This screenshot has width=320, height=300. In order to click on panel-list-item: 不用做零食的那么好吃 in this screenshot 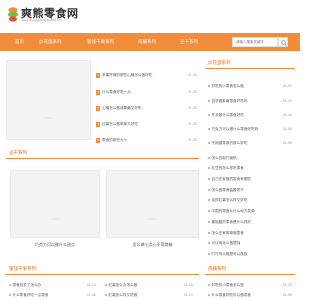, I will do `click(227, 143)`.